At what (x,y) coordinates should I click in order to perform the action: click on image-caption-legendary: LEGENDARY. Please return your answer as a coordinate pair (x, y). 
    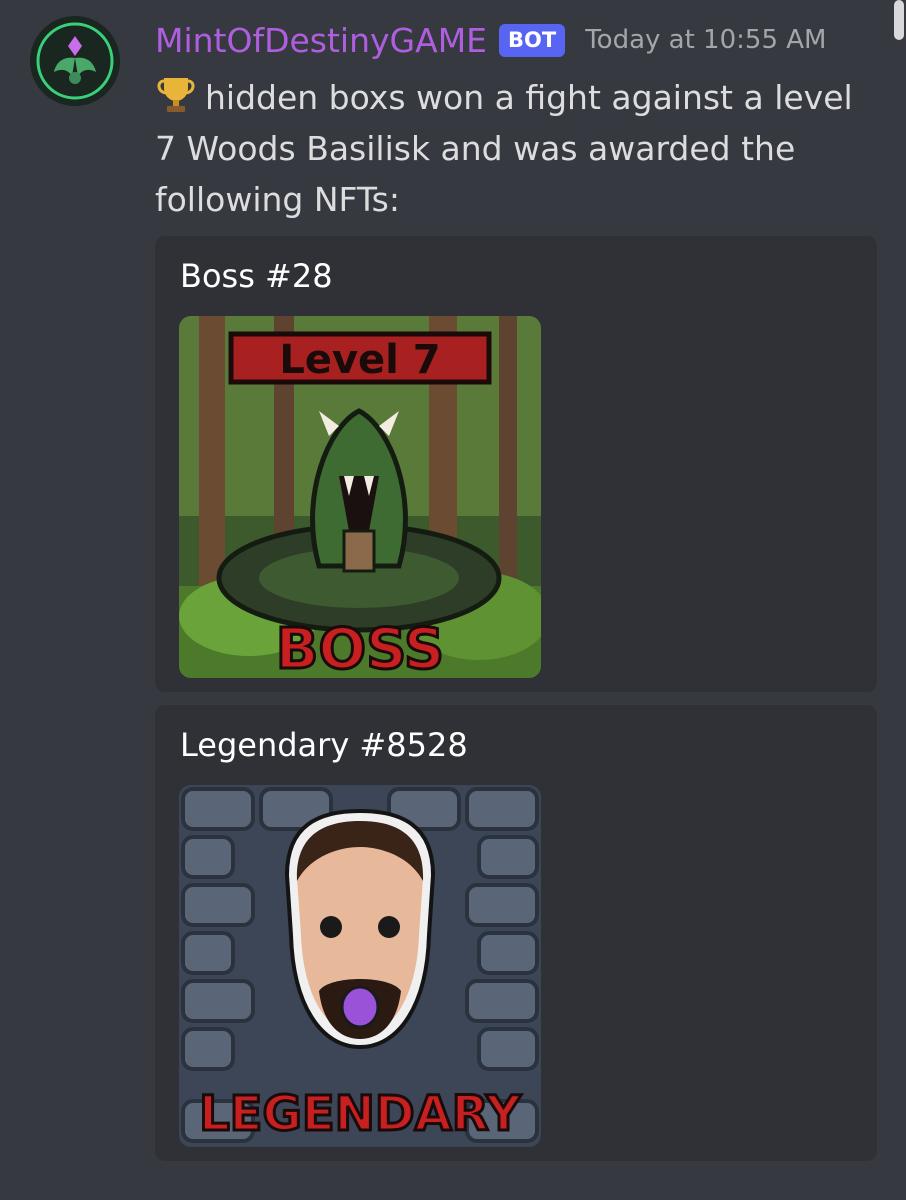
    Looking at the image, I should click on (360, 1114).